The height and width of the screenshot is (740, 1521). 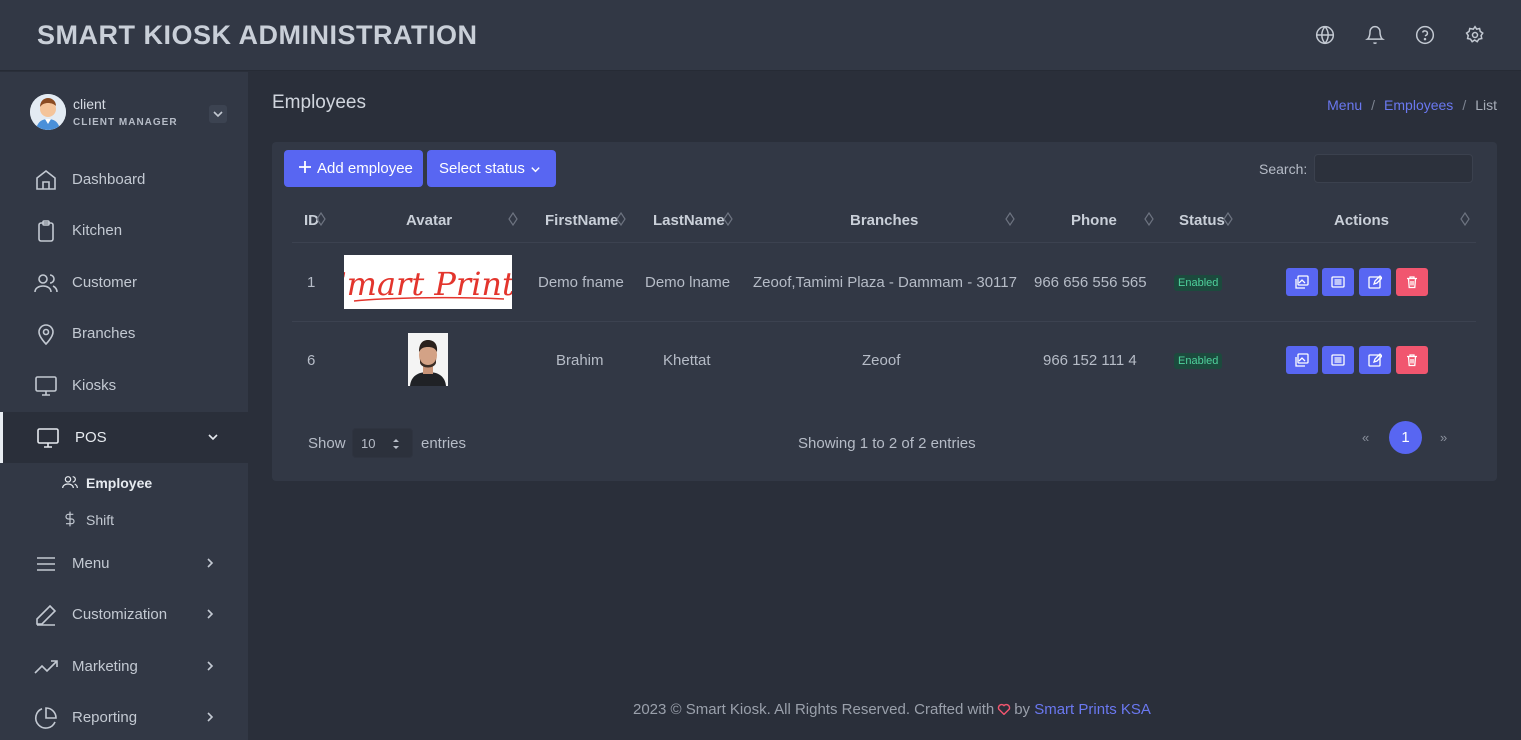 What do you see at coordinates (124, 437) in the screenshot?
I see `sidebar-item-pos: POS` at bounding box center [124, 437].